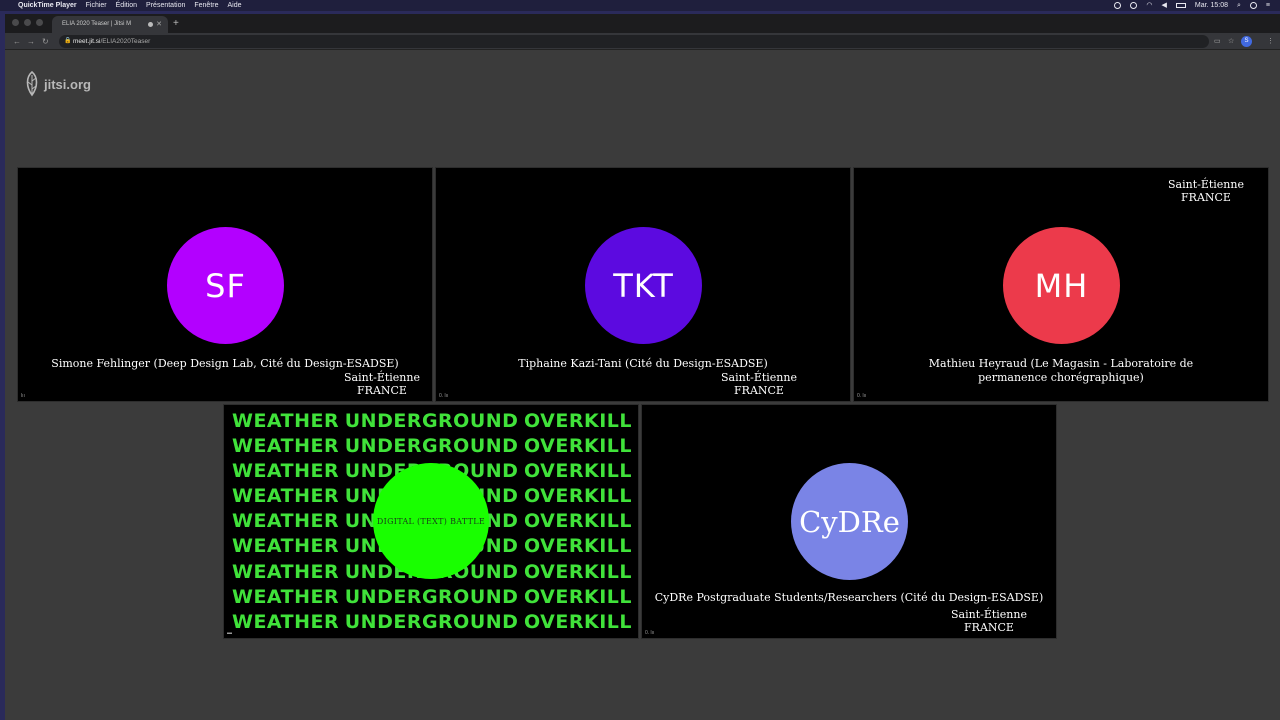 Image resolution: width=1280 pixels, height=720 pixels. I want to click on control-center-icon: ≡, so click(1268, 5).